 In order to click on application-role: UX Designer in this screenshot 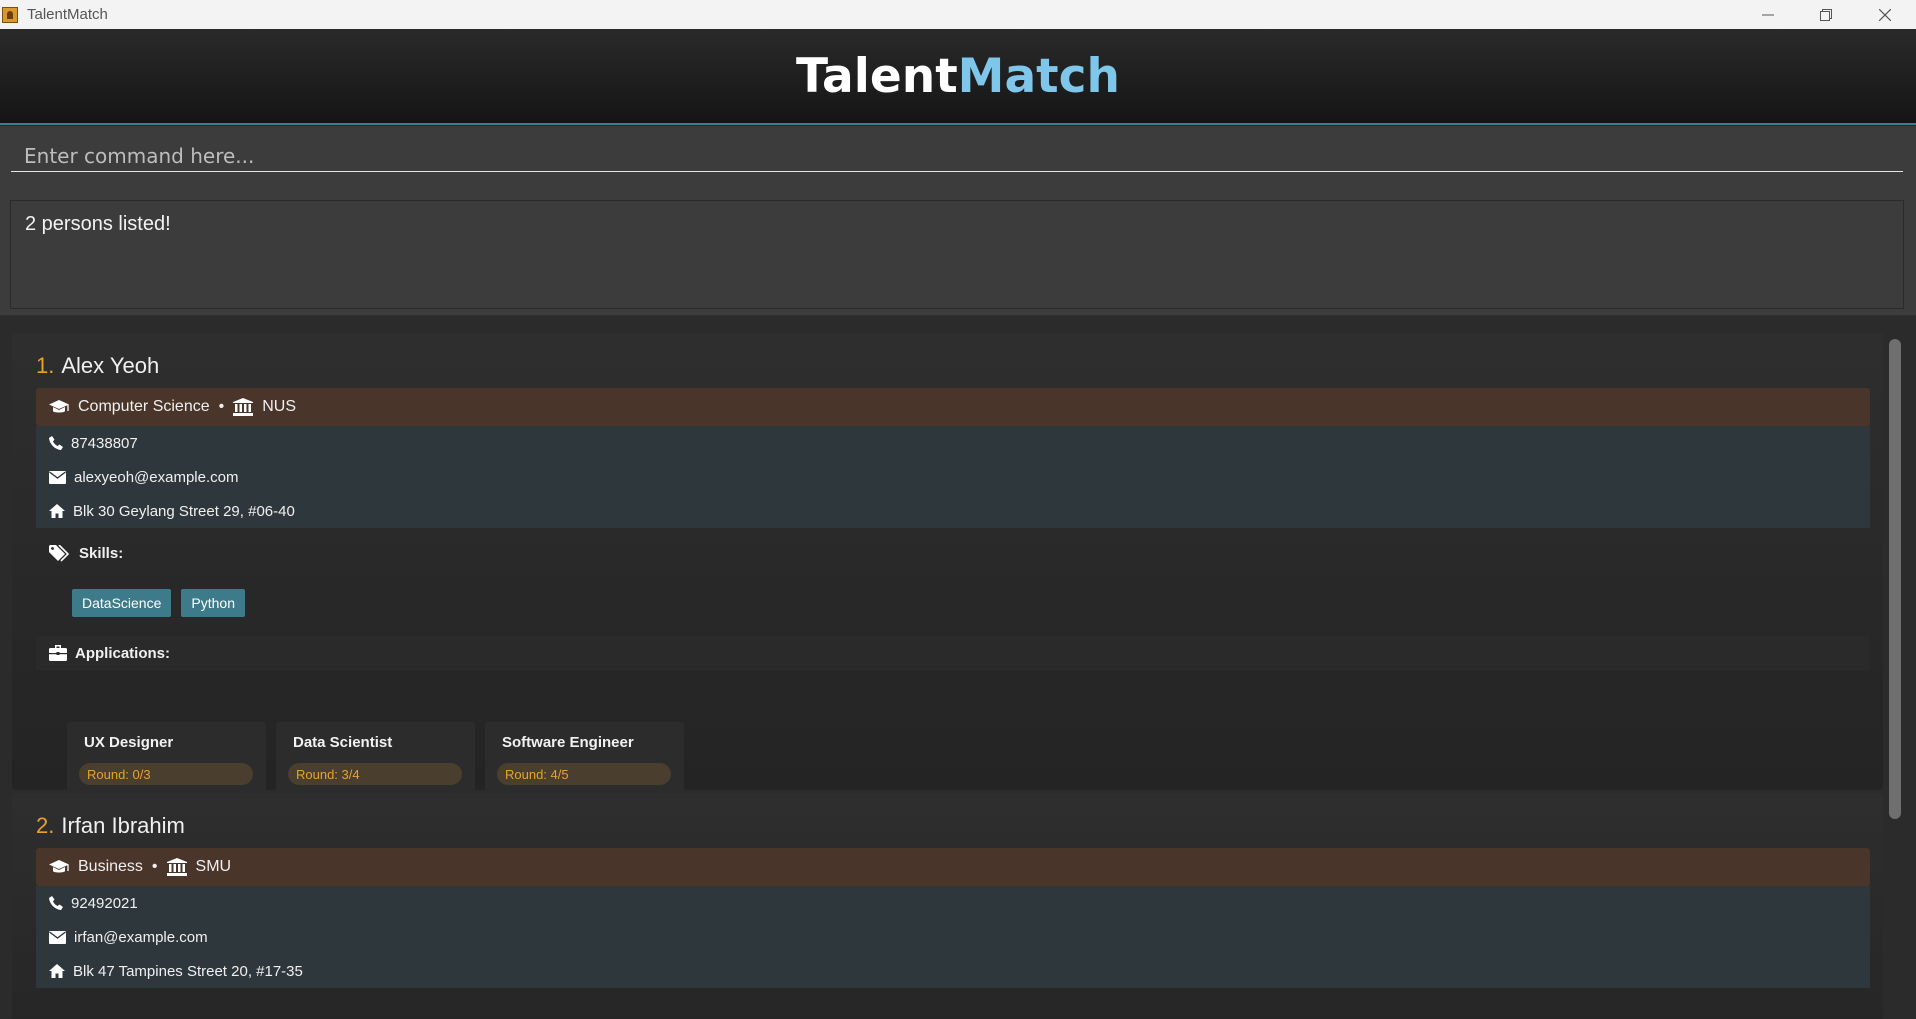, I will do `click(129, 742)`.